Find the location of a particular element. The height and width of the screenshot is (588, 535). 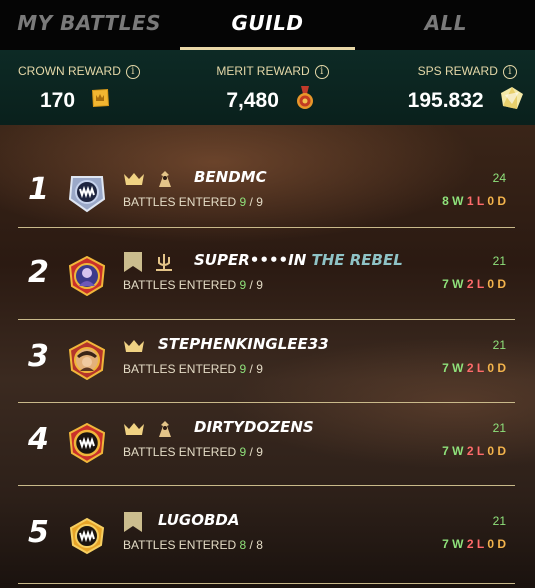

sps-reward-value: 195.832 is located at coordinates (445, 100).